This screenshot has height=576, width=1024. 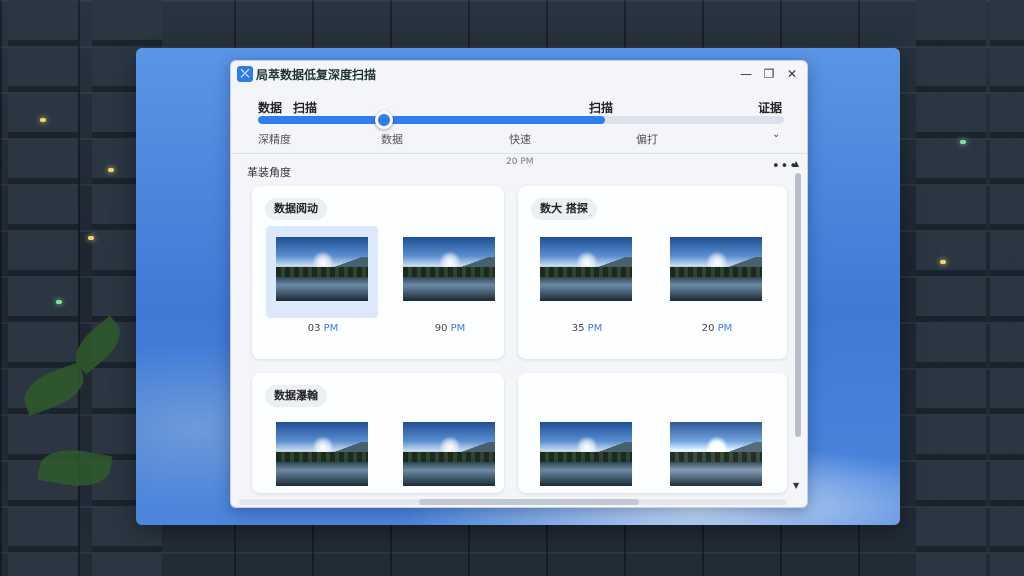 What do you see at coordinates (520, 139) in the screenshot?
I see `mode-fast: 快速` at bounding box center [520, 139].